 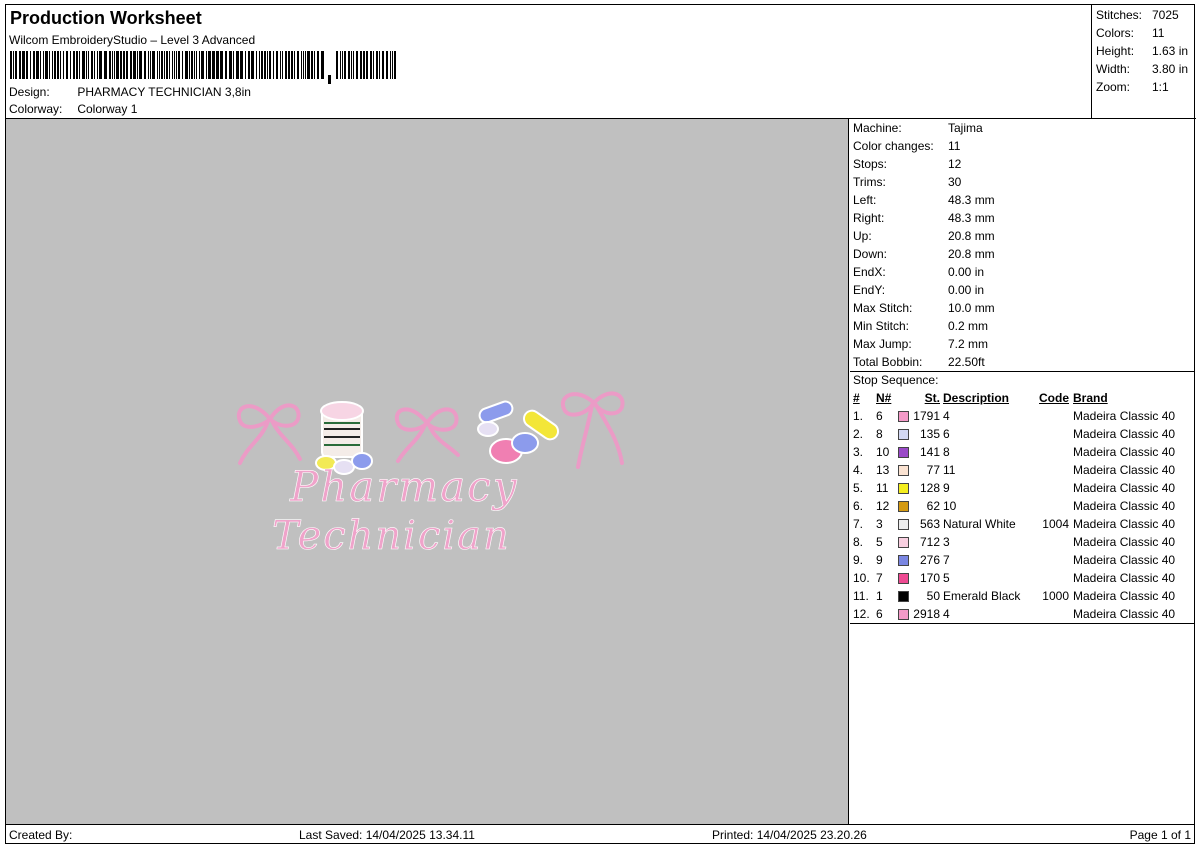 I want to click on needle-number: 1, so click(x=879, y=596).